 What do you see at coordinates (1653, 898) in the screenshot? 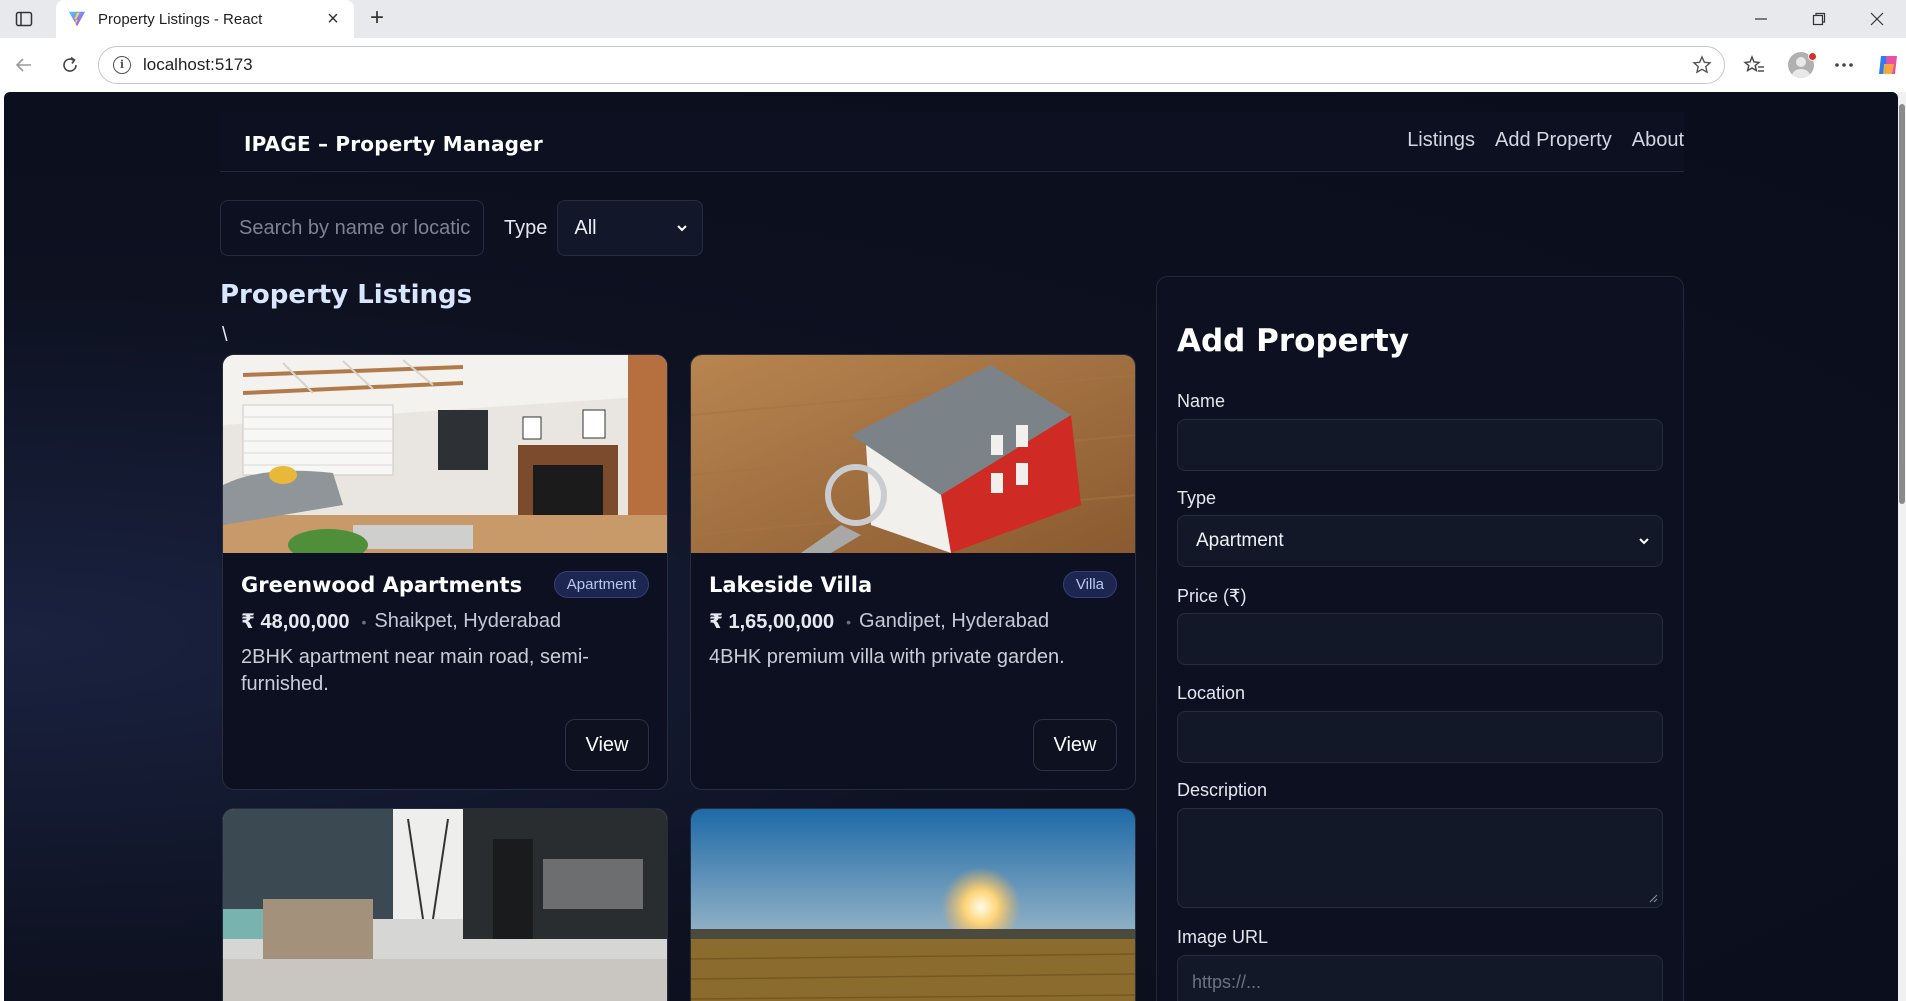
I see `resize-handle-icon` at bounding box center [1653, 898].